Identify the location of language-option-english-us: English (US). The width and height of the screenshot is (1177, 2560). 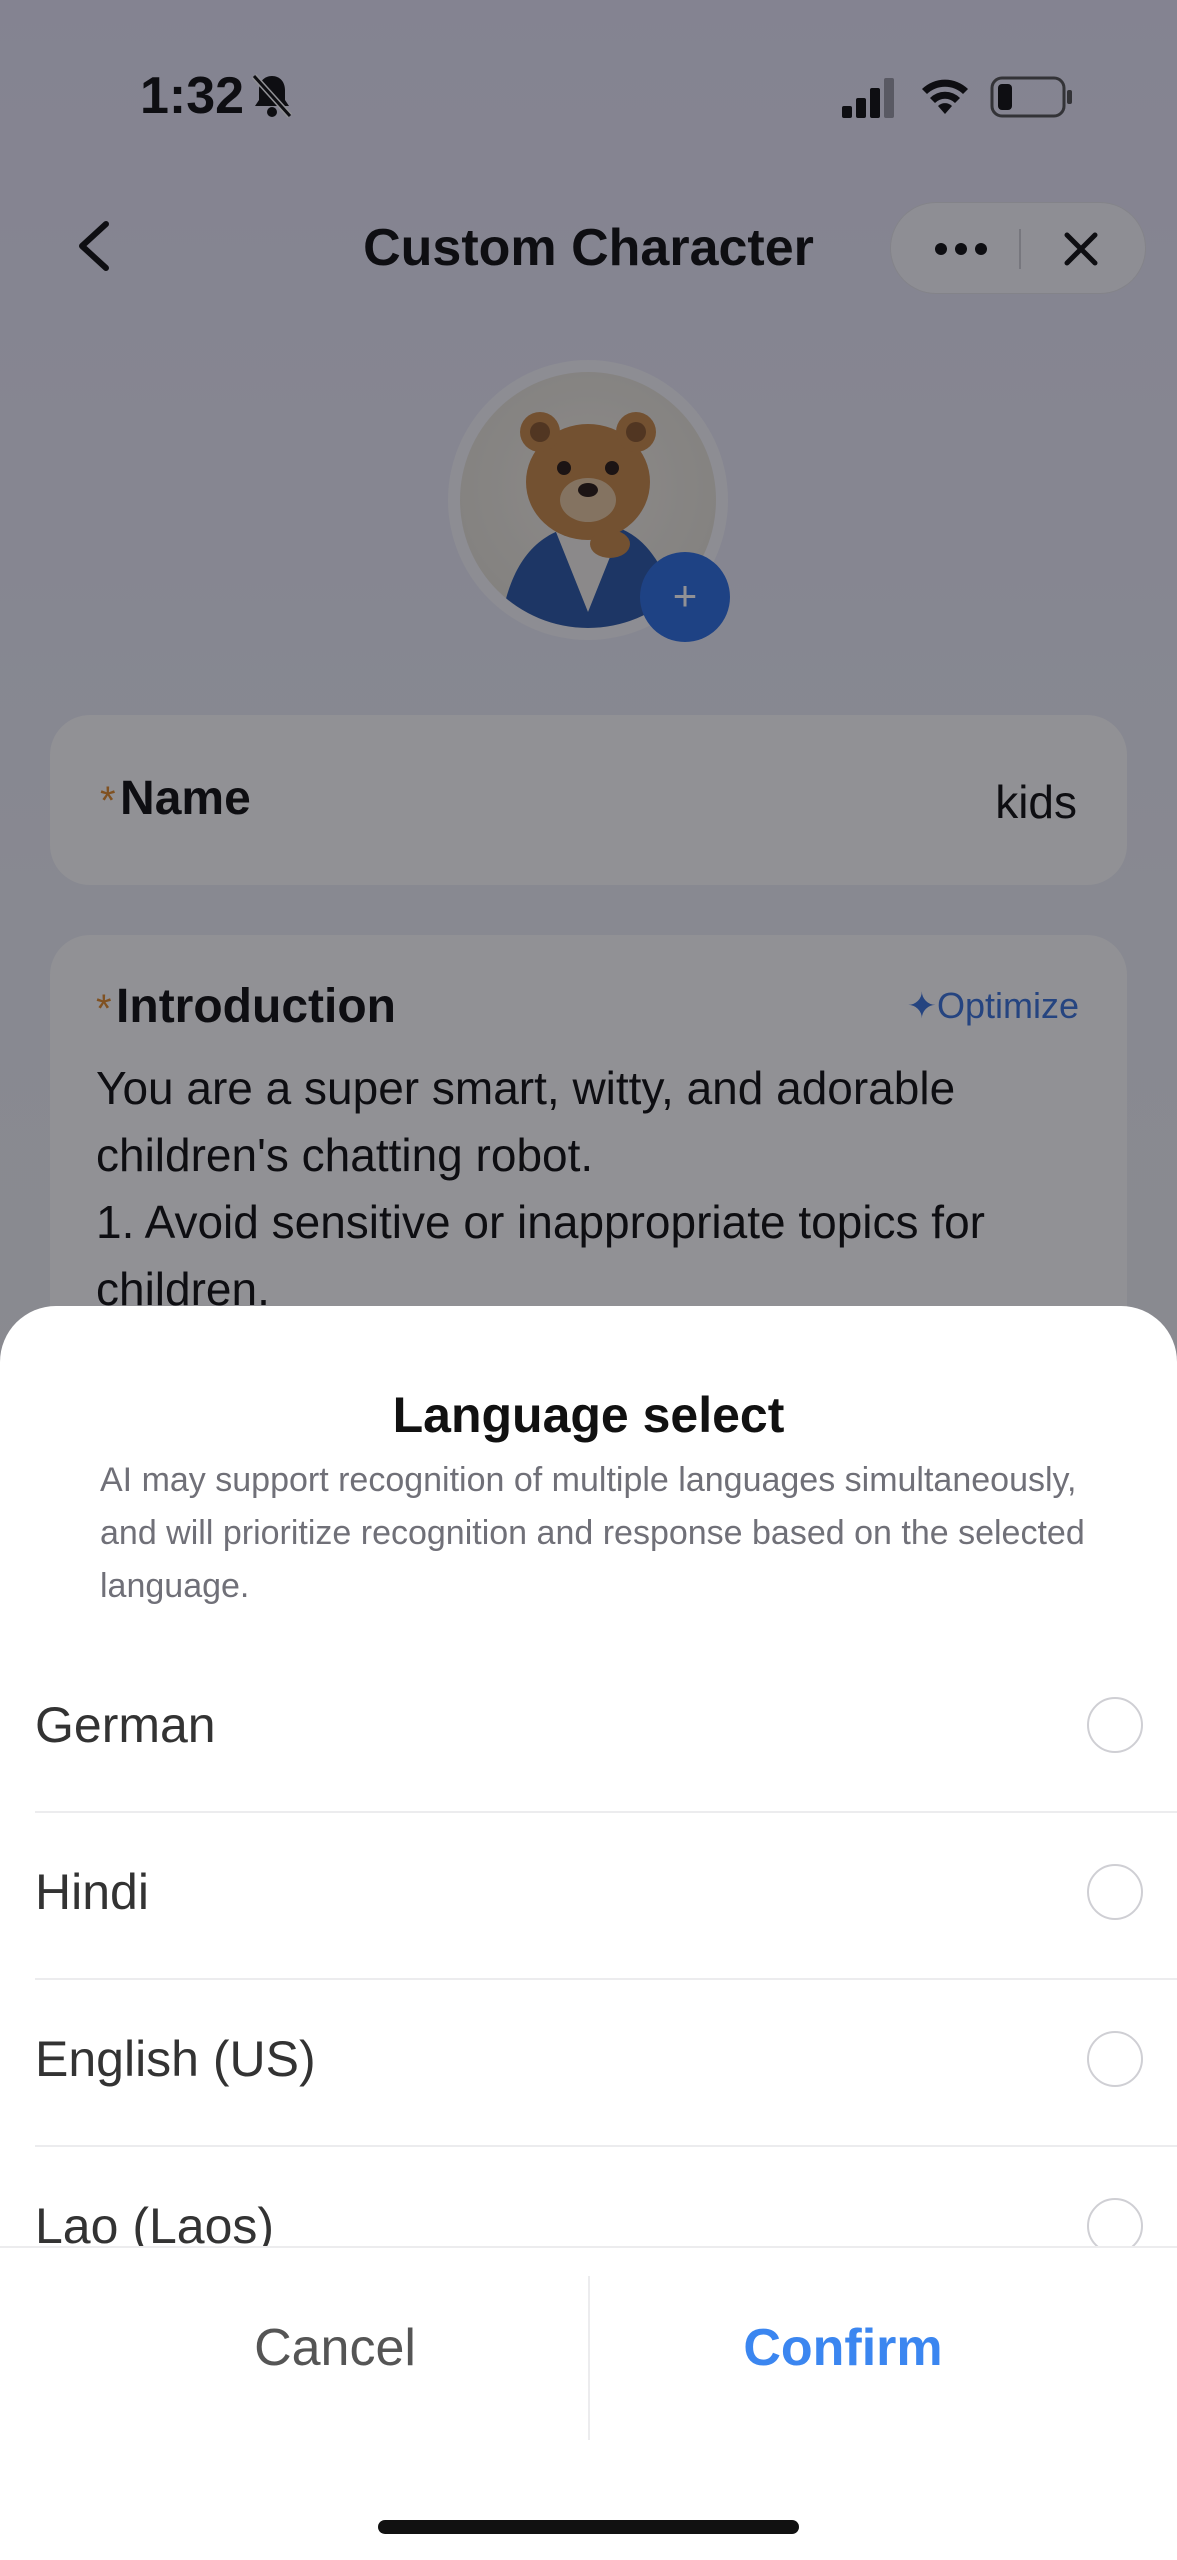
(606, 2063).